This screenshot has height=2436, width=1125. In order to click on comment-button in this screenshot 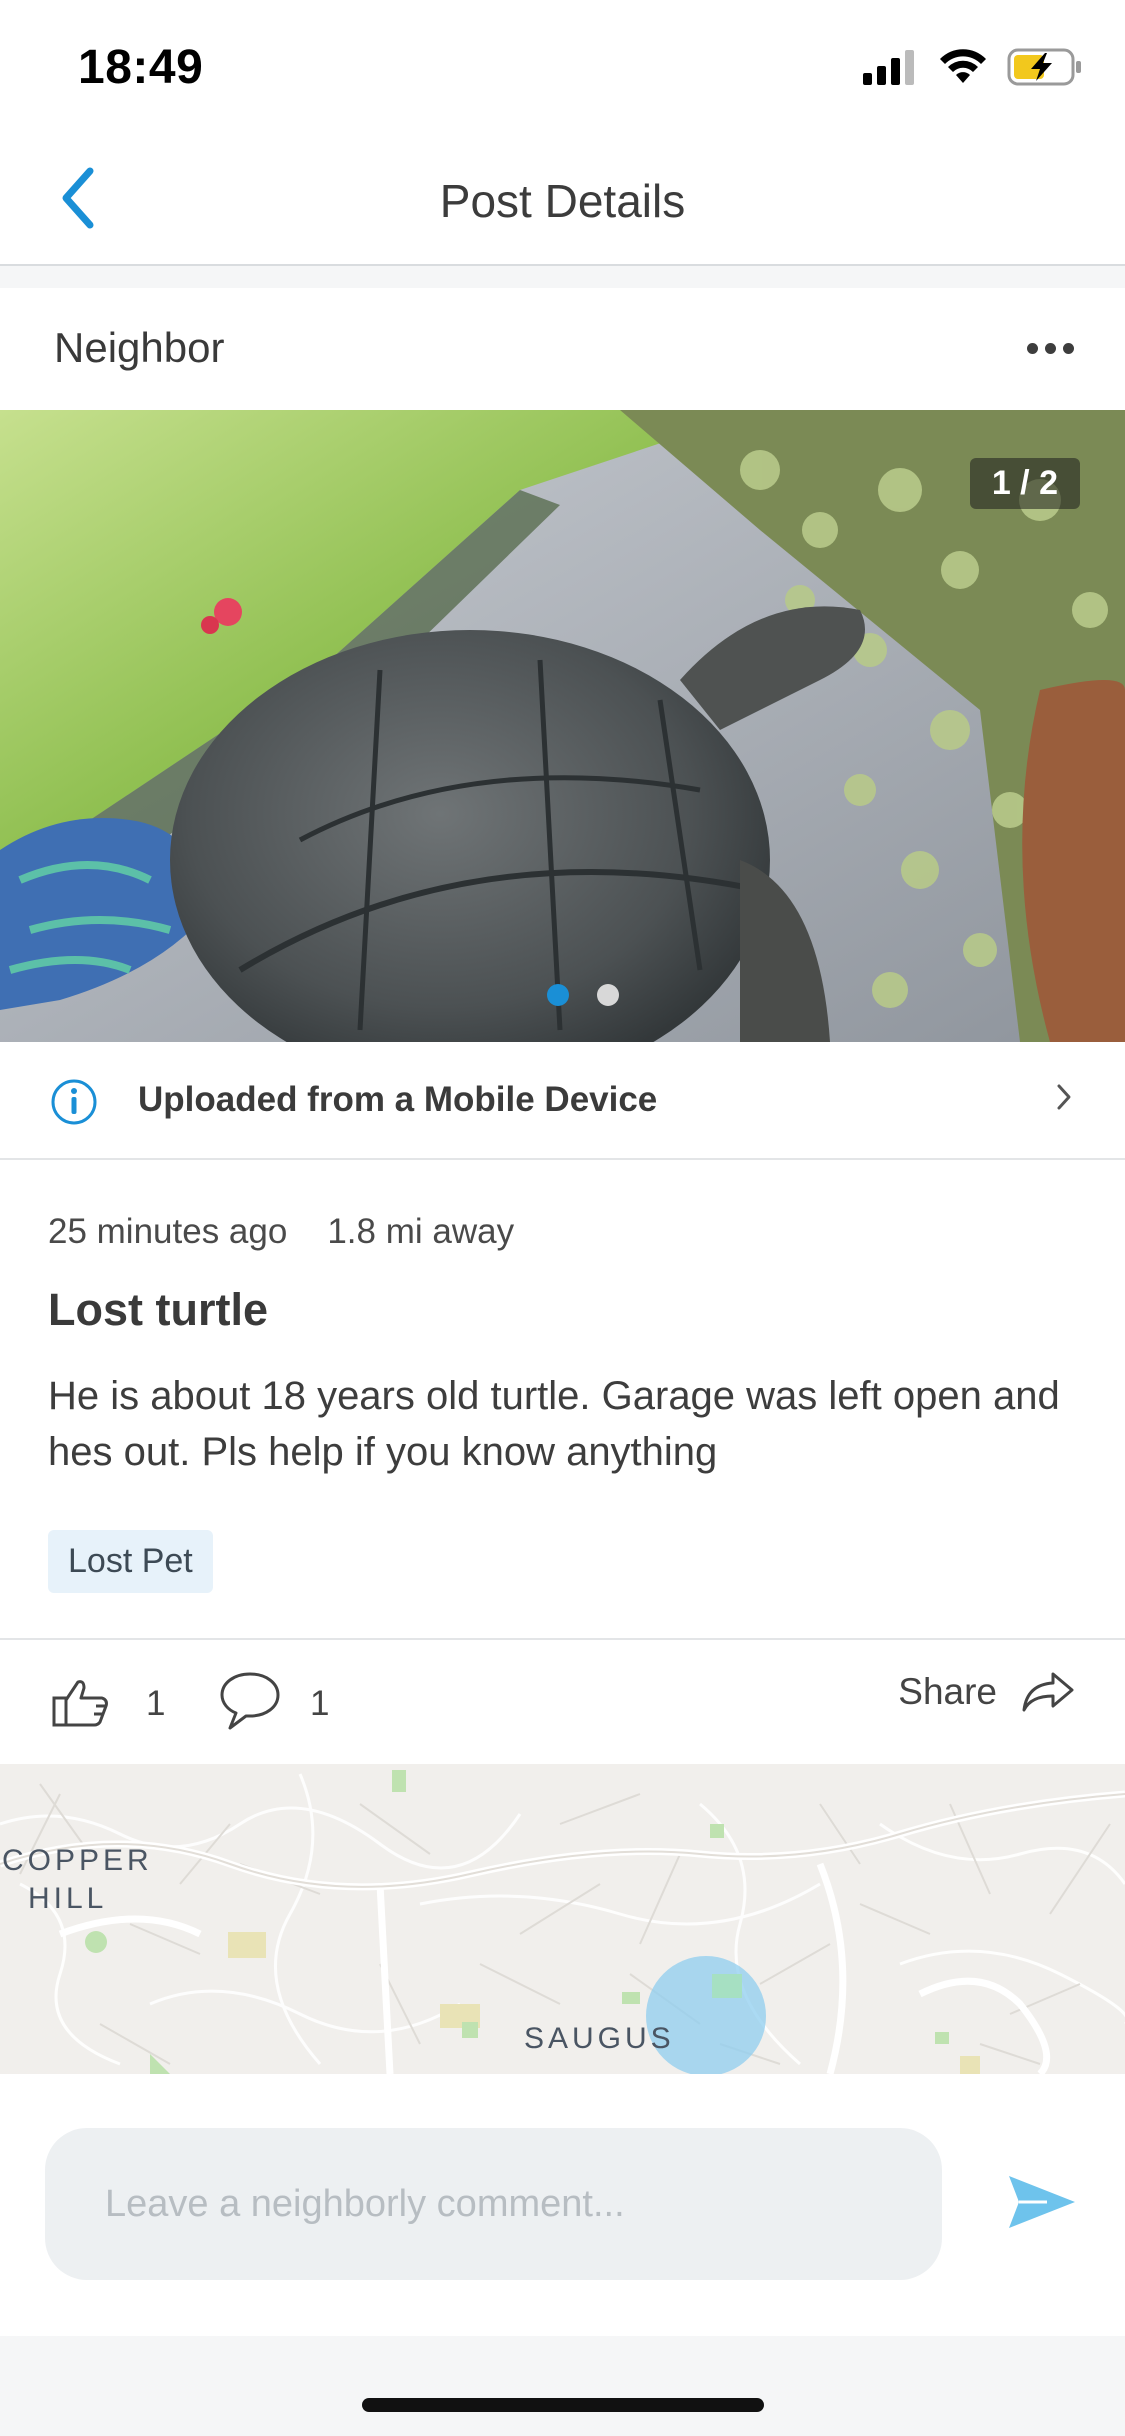, I will do `click(250, 1703)`.